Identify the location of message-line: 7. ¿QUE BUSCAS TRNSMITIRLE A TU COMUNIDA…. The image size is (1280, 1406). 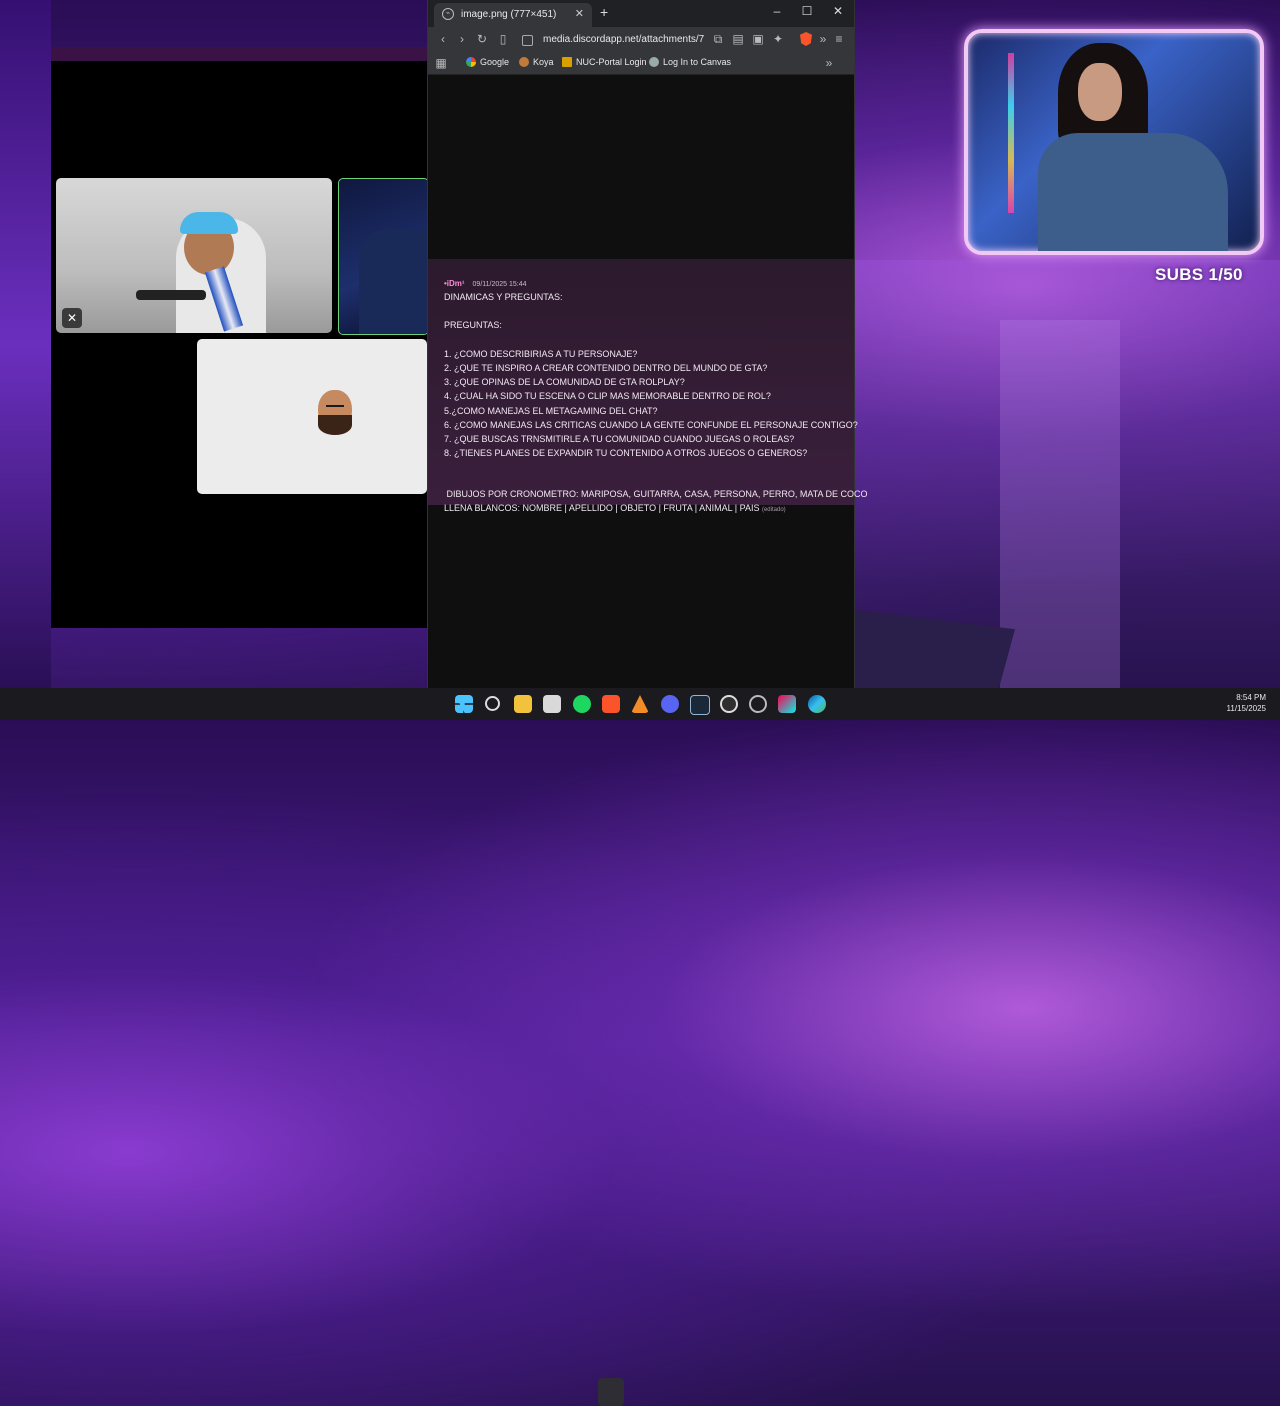
(619, 439).